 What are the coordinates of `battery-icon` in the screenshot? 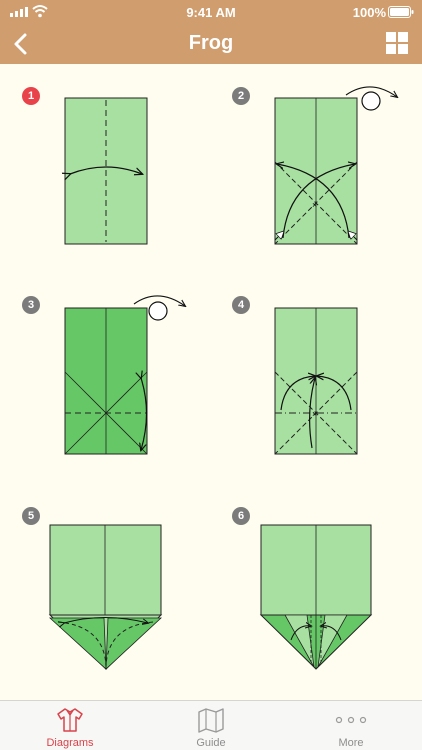 It's located at (401, 12).